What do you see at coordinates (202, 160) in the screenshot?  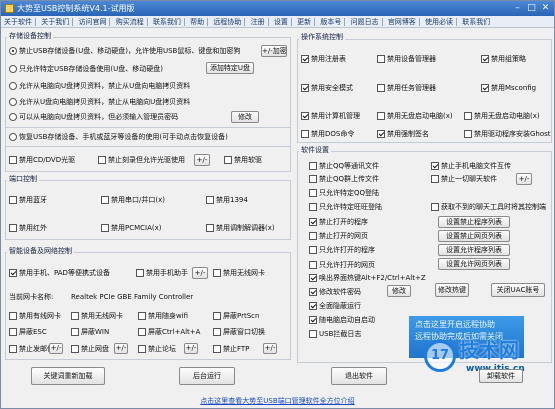 I see `burn-plus-button: +/-` at bounding box center [202, 160].